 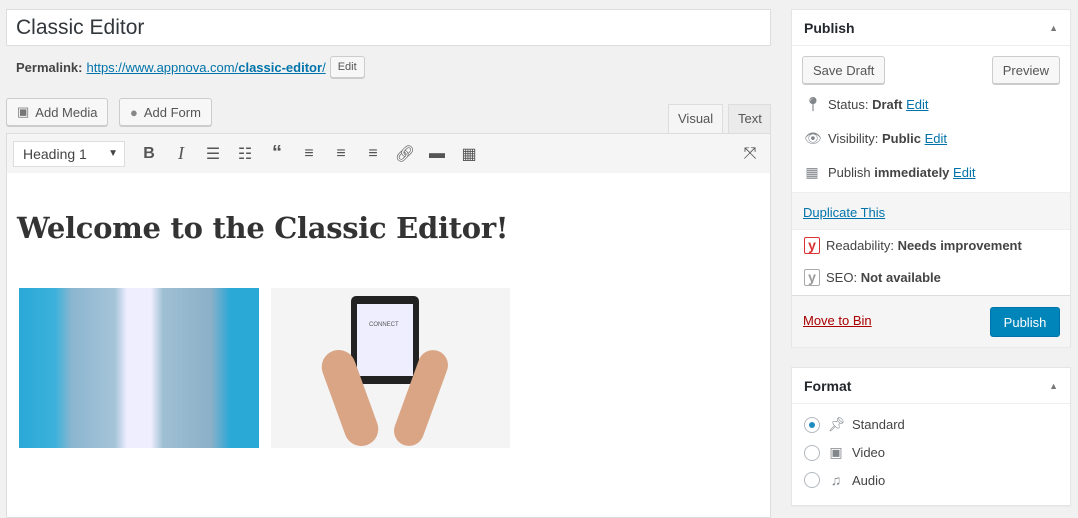 I want to click on align-right-icon: ≡, so click(x=373, y=154).